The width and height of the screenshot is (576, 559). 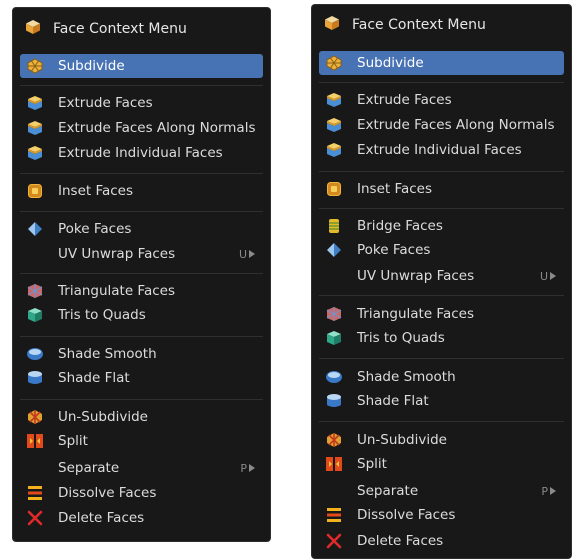 What do you see at coordinates (35, 291) in the screenshot?
I see `triangulate-icon` at bounding box center [35, 291].